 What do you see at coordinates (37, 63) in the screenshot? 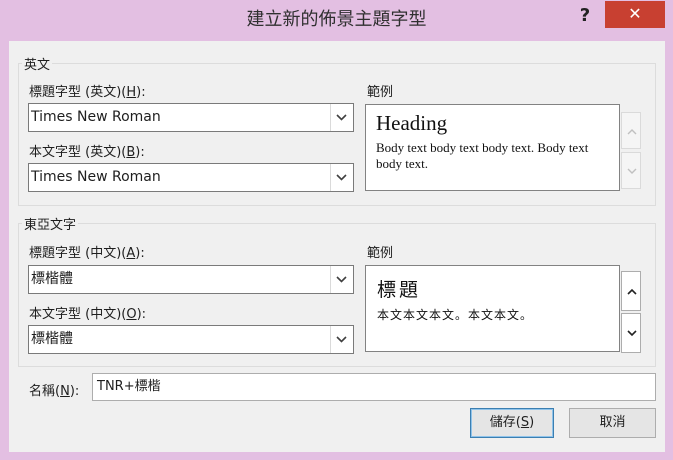
I see `latin-group-label: 英文` at bounding box center [37, 63].